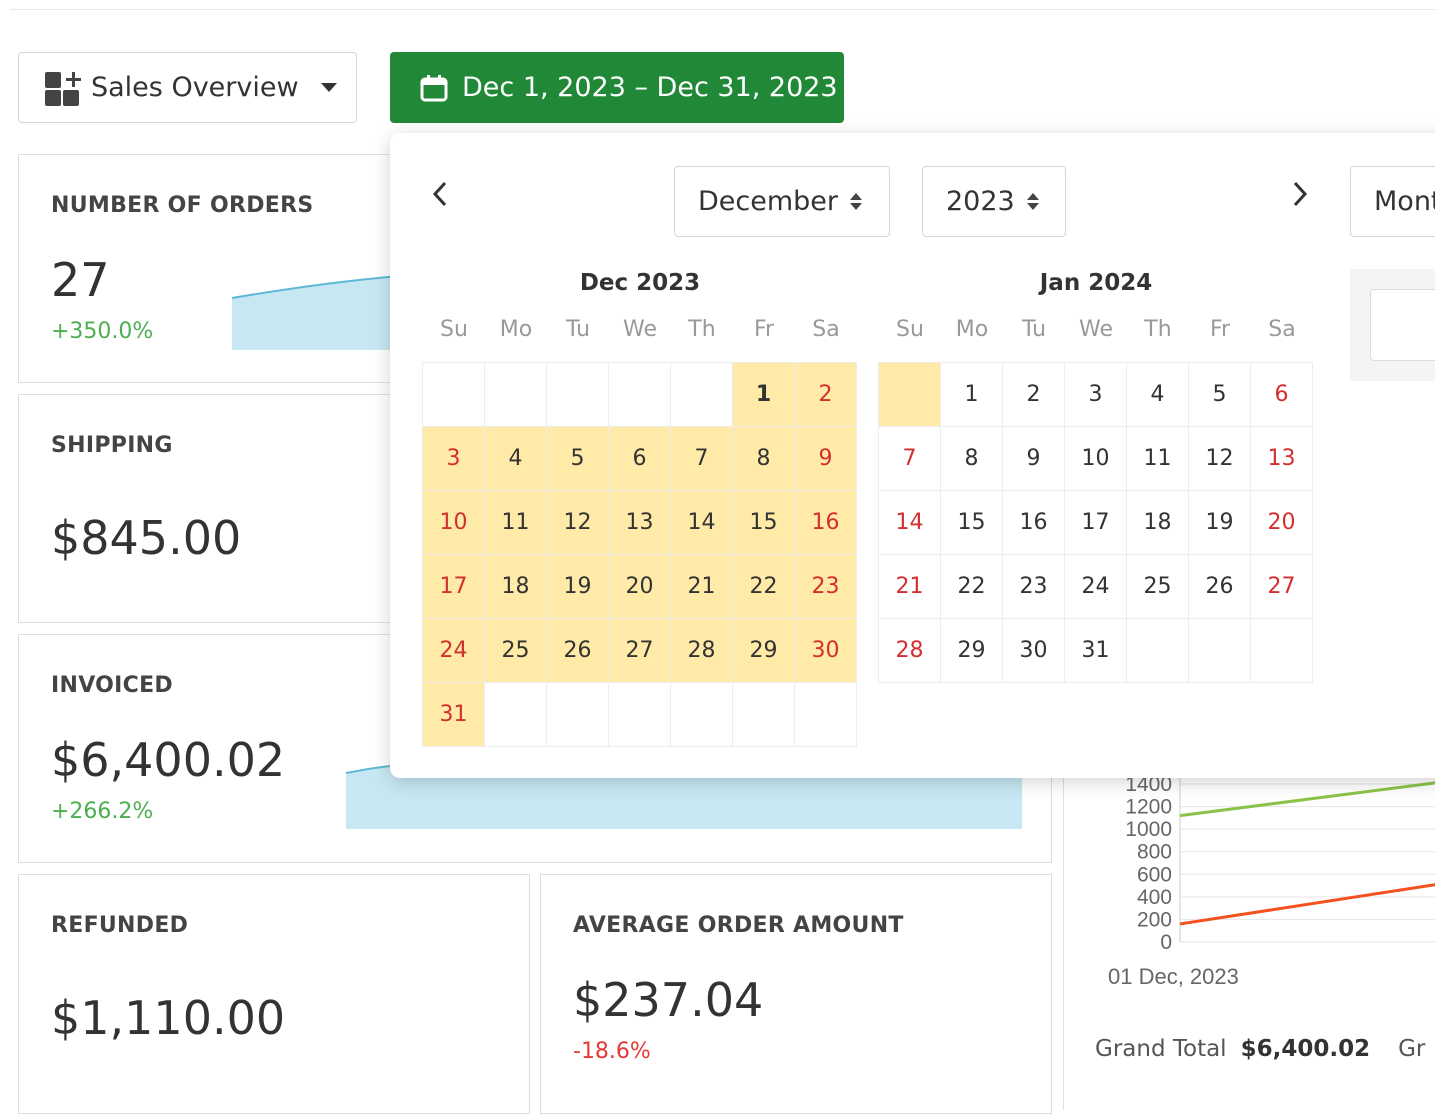  Describe the element at coordinates (1305, 1049) in the screenshot. I see `grand-total-value: $6,400.02` at that location.